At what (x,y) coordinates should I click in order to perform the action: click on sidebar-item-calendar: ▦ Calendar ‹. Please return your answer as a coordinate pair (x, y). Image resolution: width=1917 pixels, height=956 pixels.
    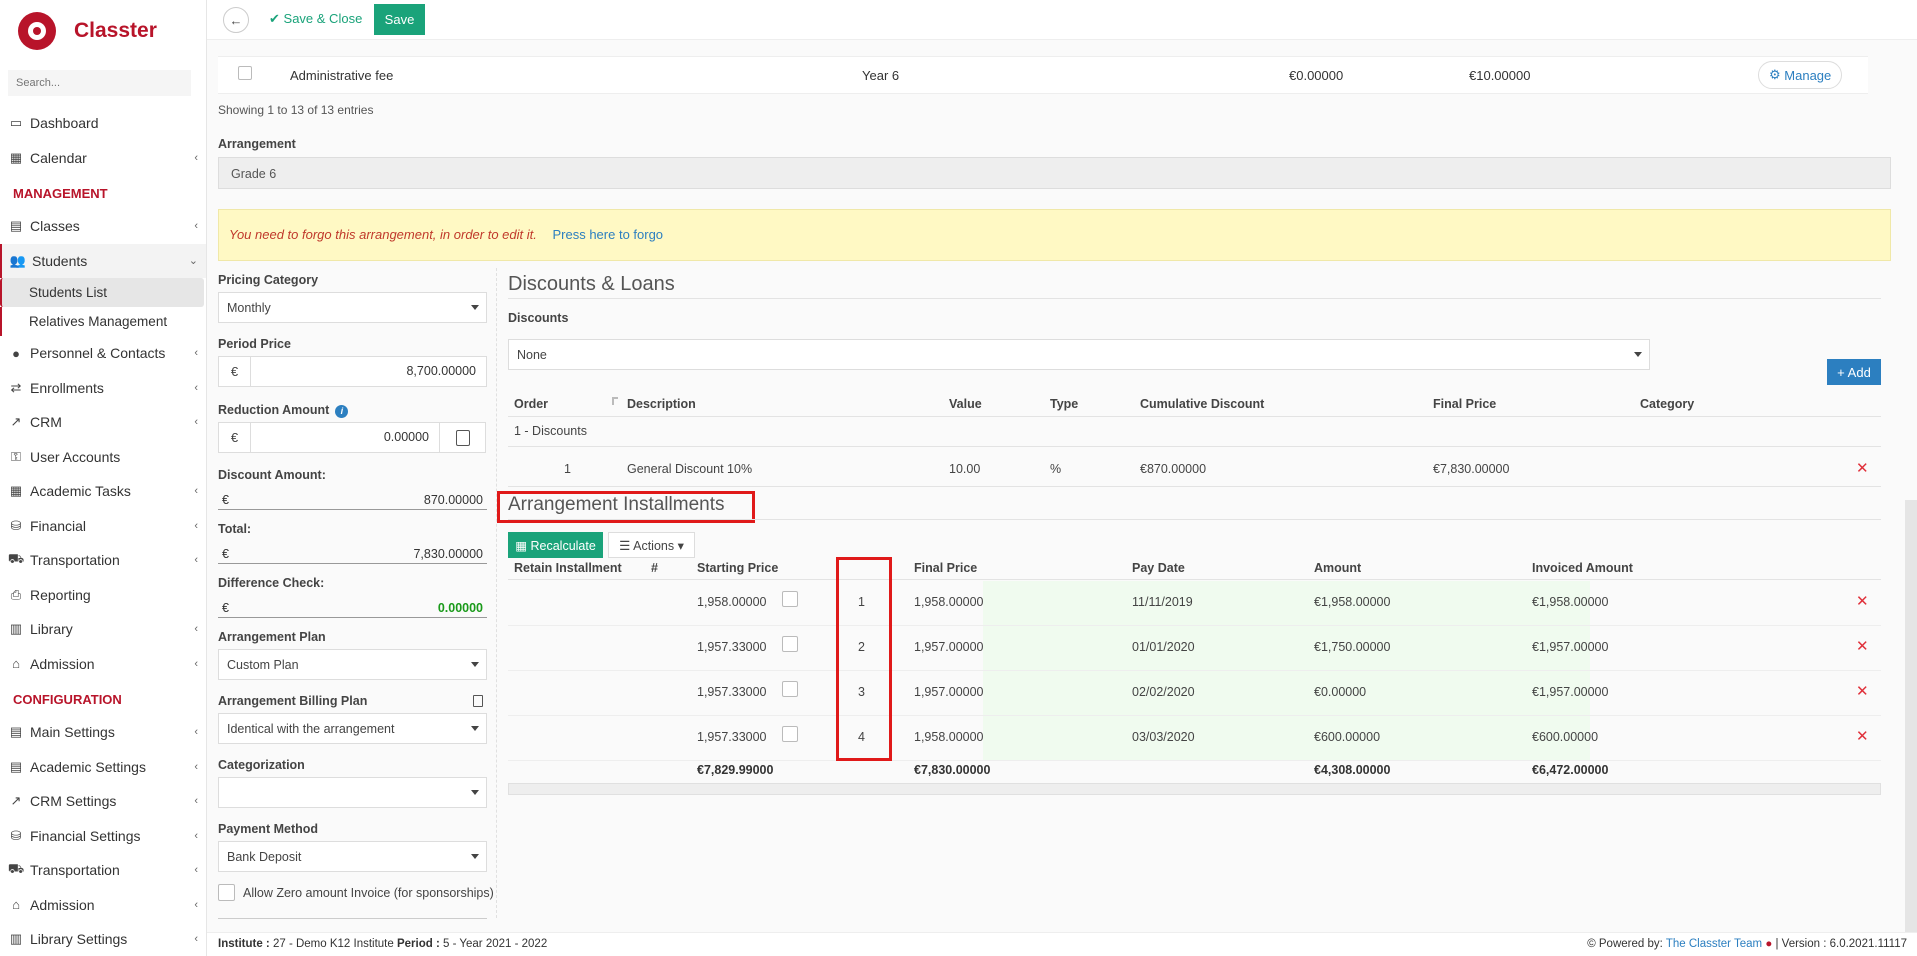
    Looking at the image, I should click on (103, 158).